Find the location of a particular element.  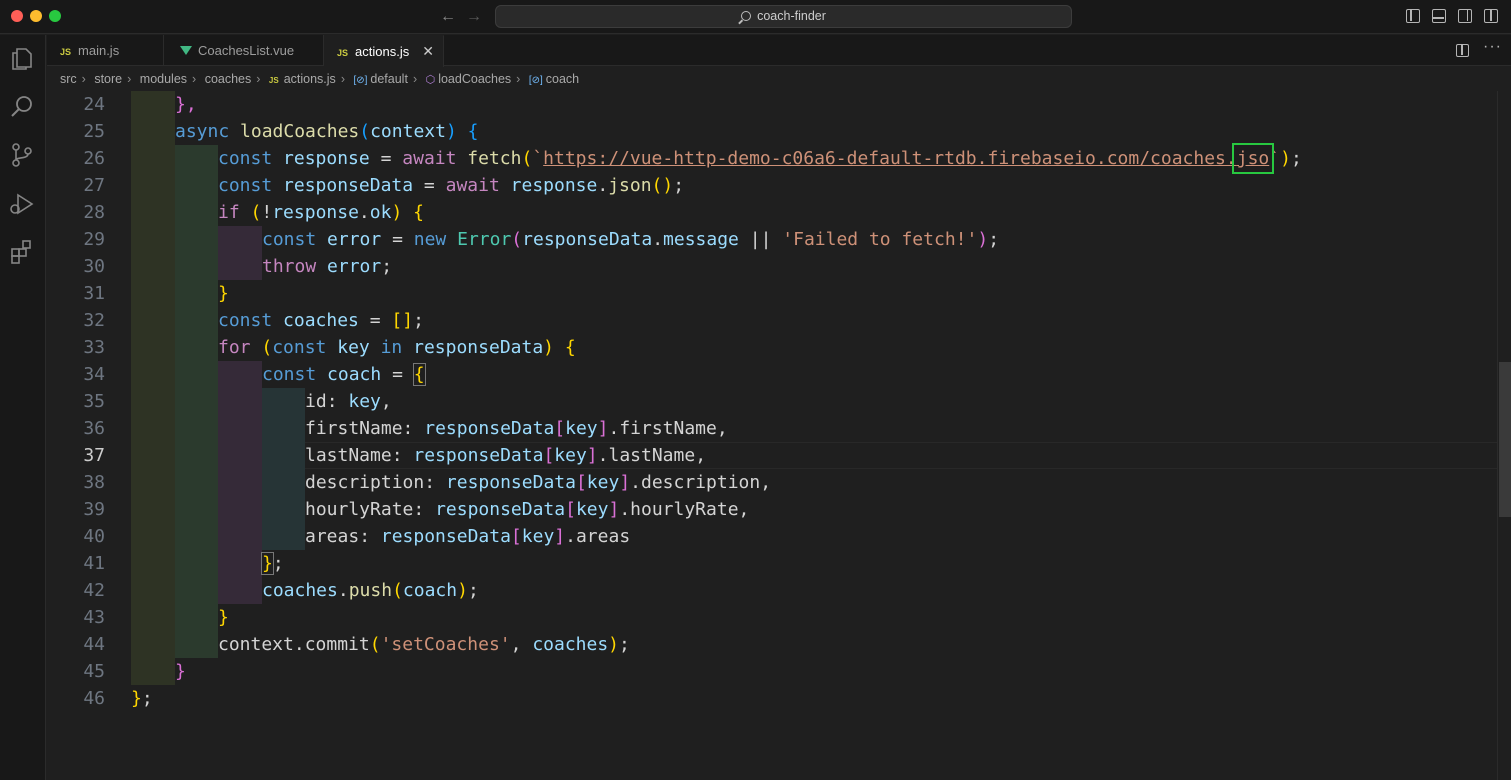

extensions-icon is located at coordinates (22, 251).